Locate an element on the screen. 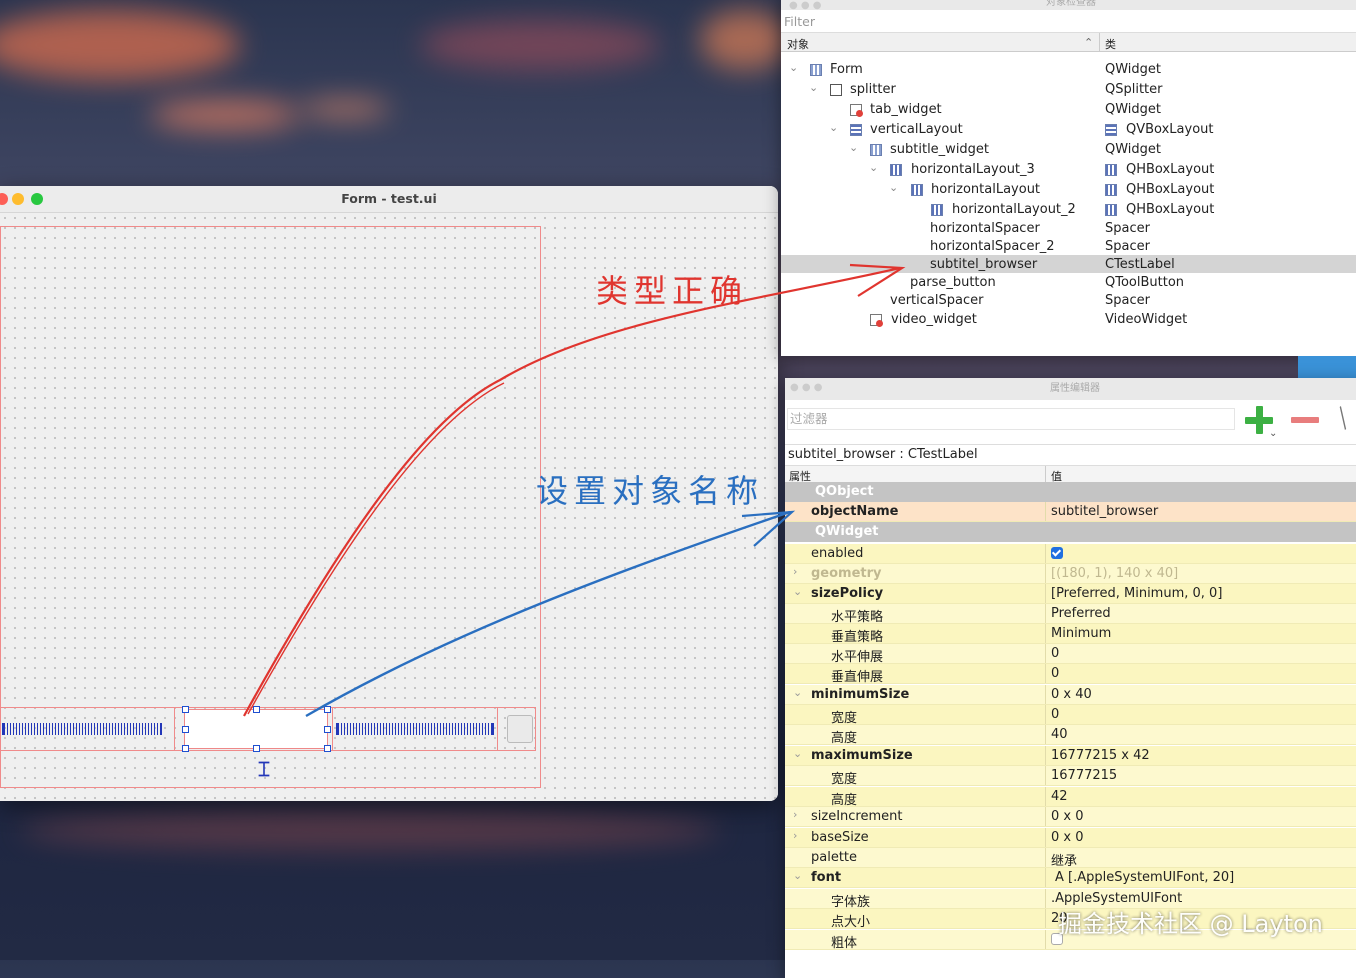  annotation-set-object-name: 设置对象名称 is located at coordinates (650, 491).